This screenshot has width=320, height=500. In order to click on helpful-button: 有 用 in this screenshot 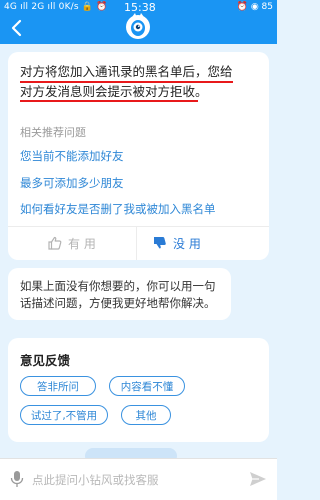, I will do `click(72, 243)`.